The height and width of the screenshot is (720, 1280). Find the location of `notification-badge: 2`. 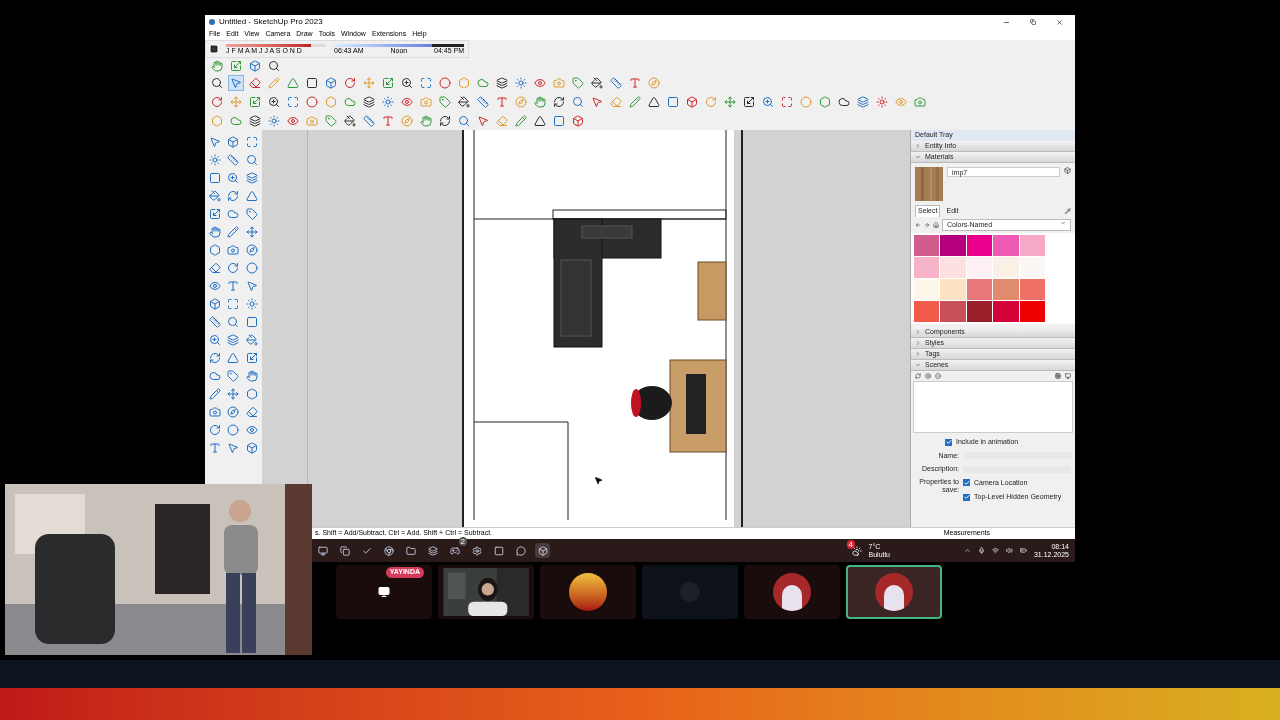

notification-badge: 2 is located at coordinates (462, 541).